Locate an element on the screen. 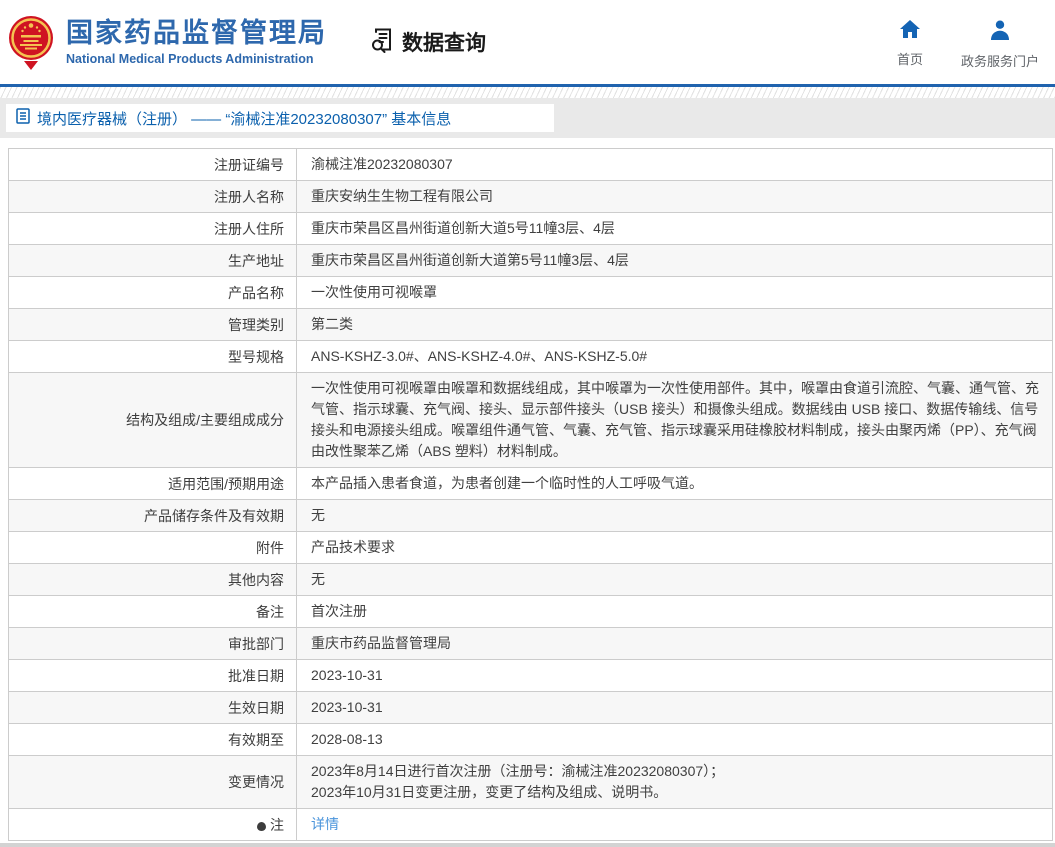 The image size is (1055, 847). row-value: 渝械注准20232080307 is located at coordinates (674, 164).